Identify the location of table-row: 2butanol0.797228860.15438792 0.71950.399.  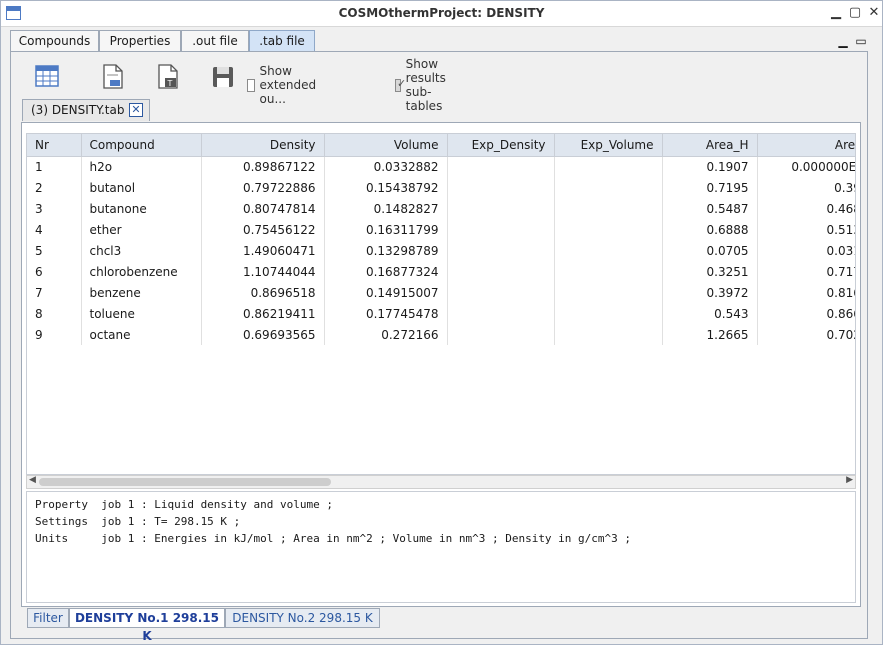
(441, 187).